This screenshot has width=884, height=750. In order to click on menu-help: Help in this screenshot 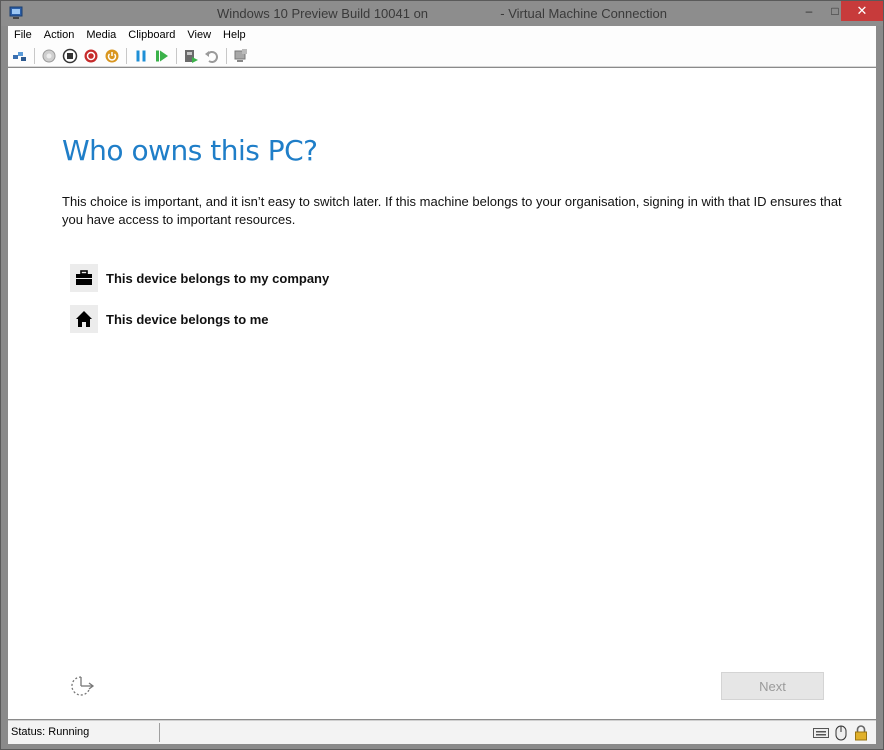, I will do `click(234, 35)`.